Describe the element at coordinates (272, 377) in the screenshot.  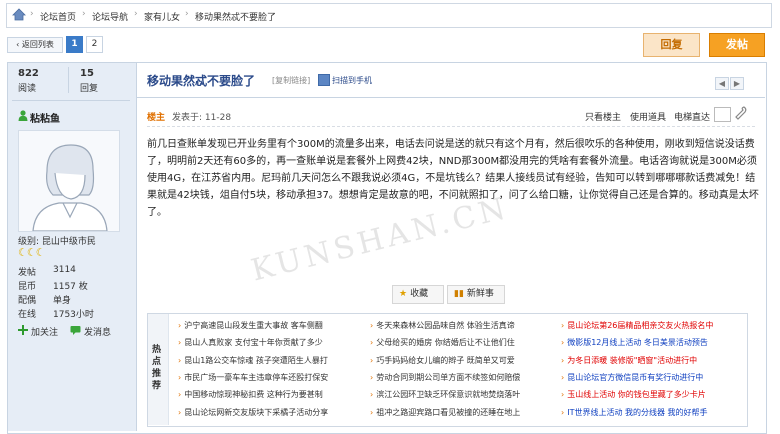
I see `hot-link-1-4: › 市民广场一豪车车主违章停车还殴打保安` at that location.